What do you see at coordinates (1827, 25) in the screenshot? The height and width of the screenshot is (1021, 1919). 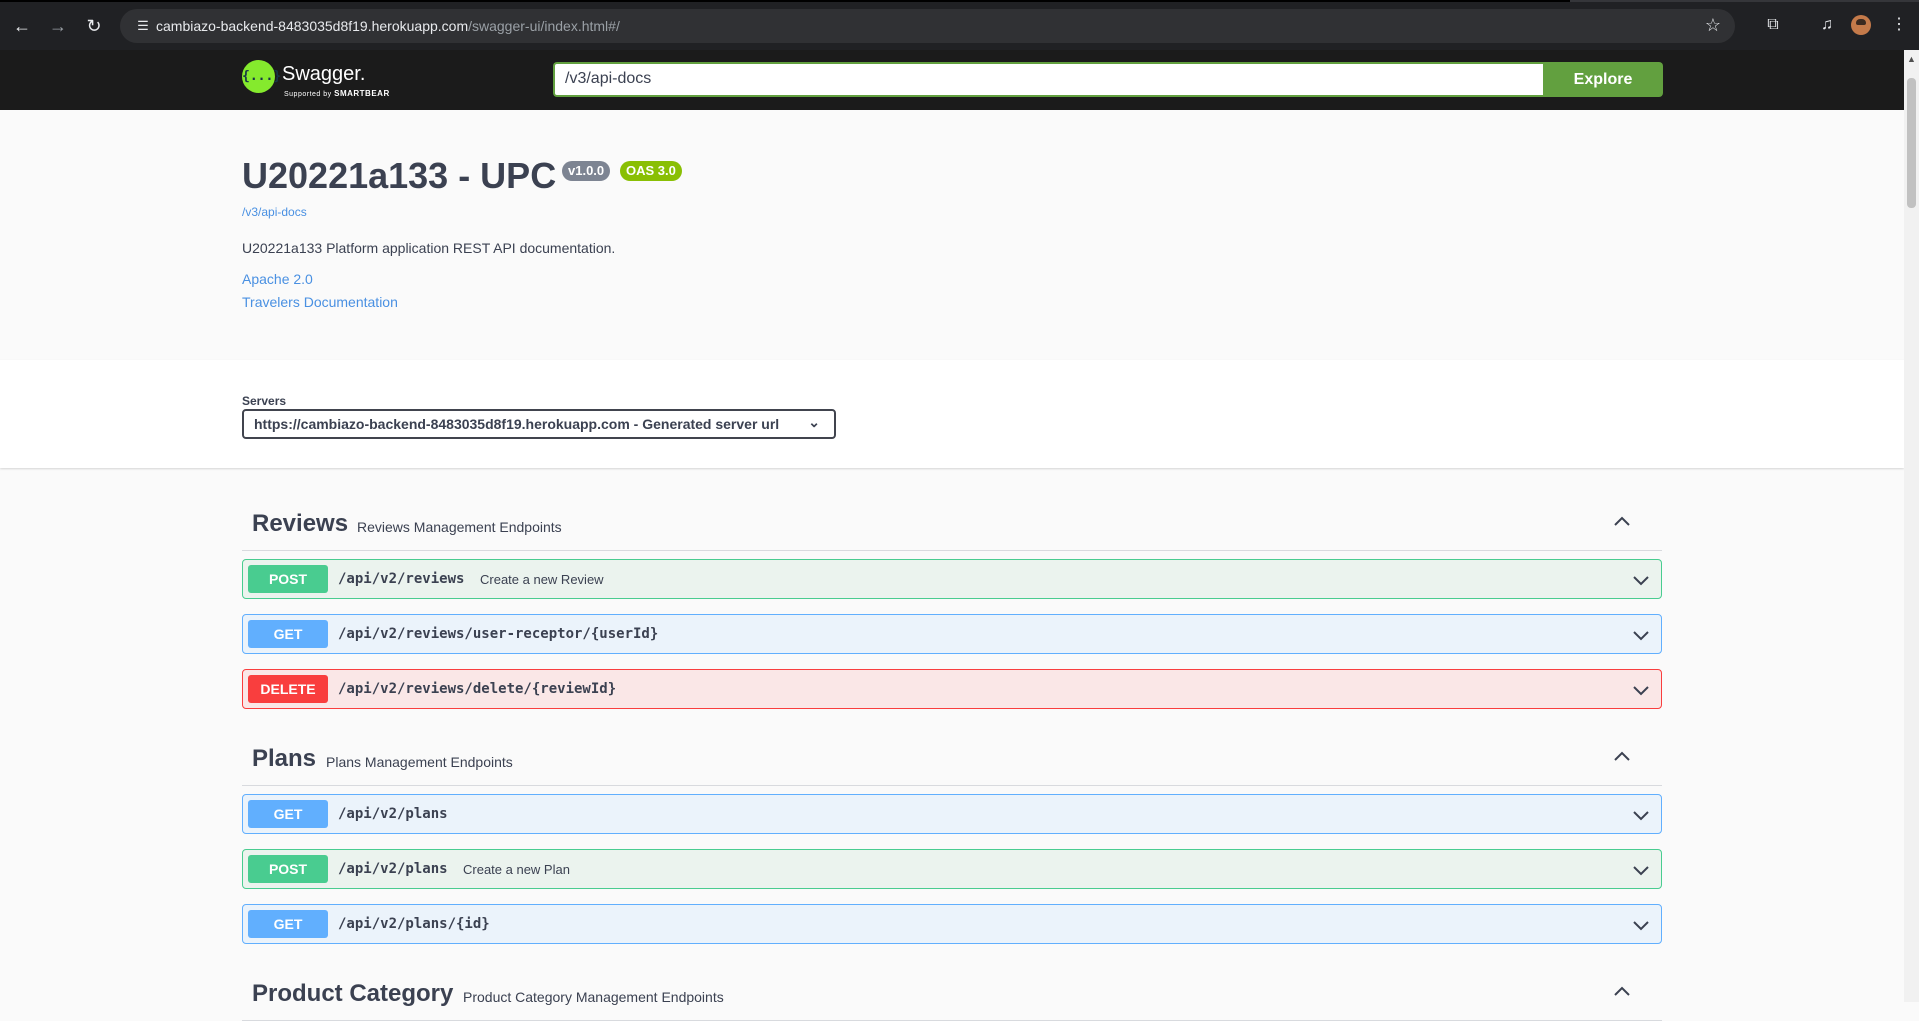 I see `media-control-icon: ♫` at bounding box center [1827, 25].